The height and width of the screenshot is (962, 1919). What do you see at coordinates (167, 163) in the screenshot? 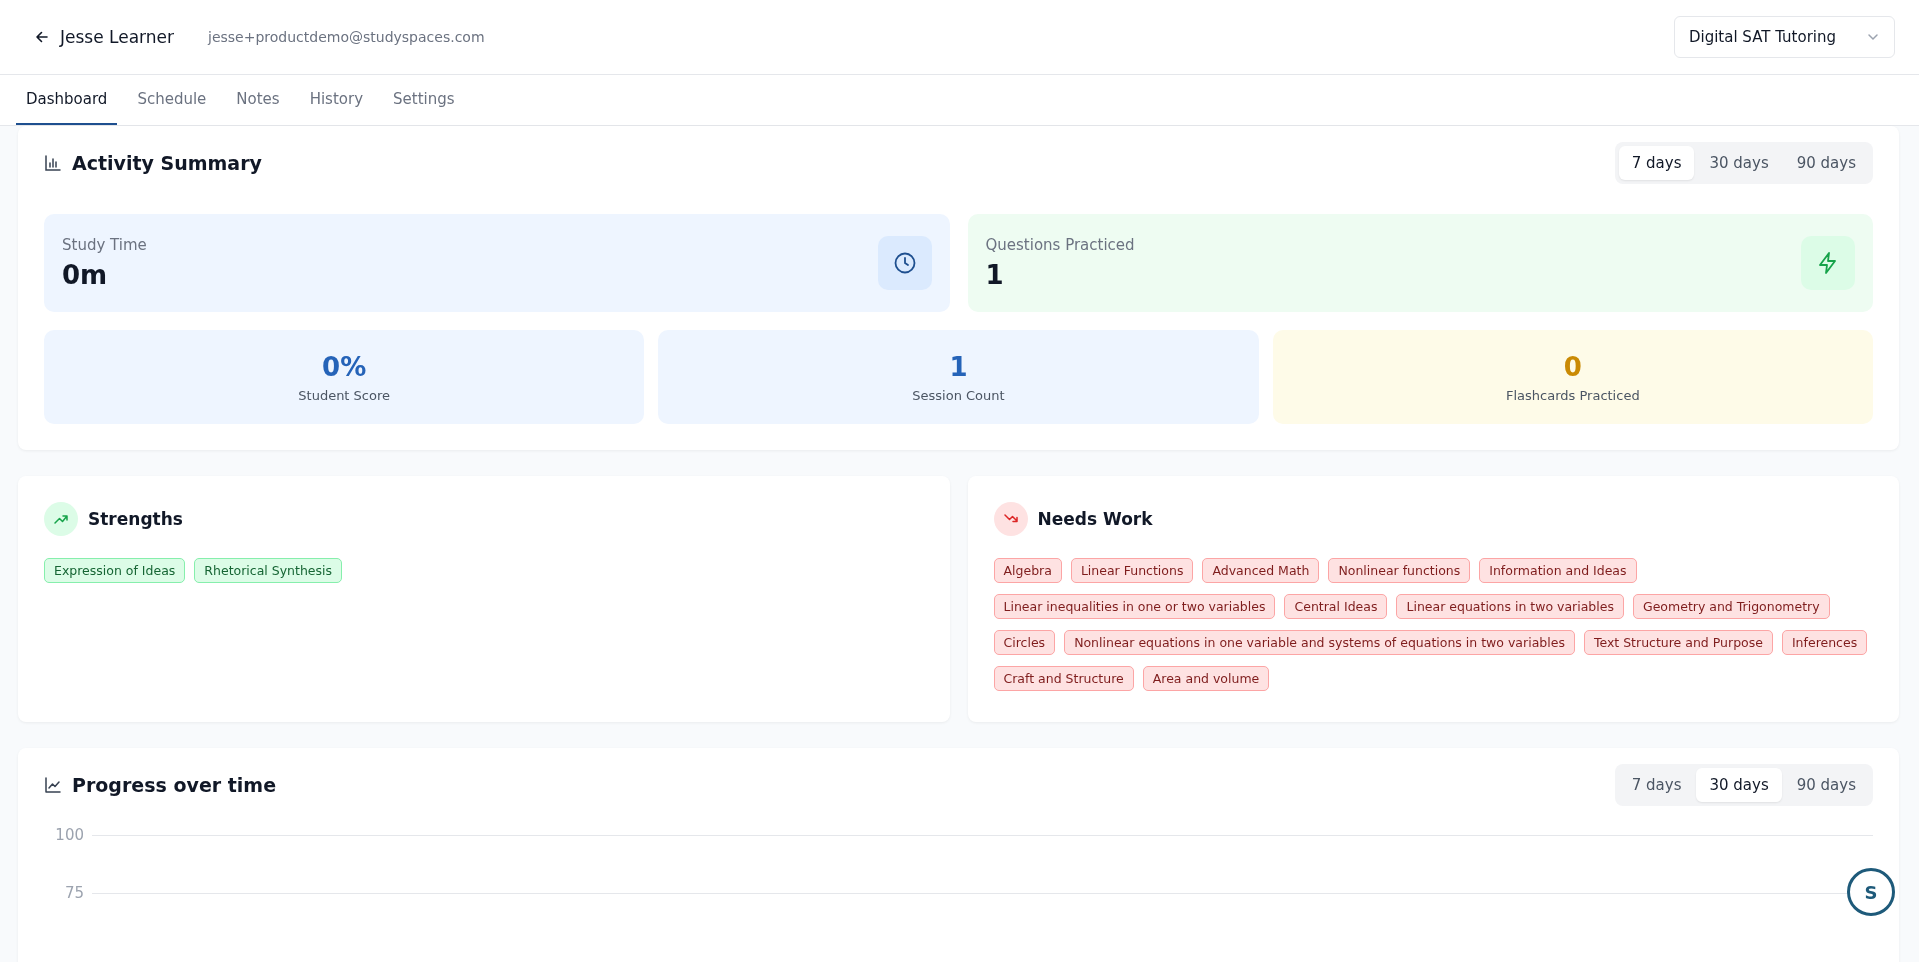
I see `section-title: Activity Summary` at bounding box center [167, 163].